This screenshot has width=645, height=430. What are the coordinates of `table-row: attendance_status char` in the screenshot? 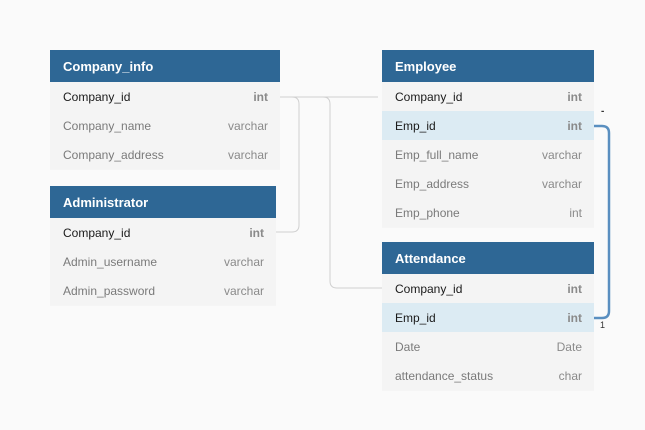 It's located at (488, 375).